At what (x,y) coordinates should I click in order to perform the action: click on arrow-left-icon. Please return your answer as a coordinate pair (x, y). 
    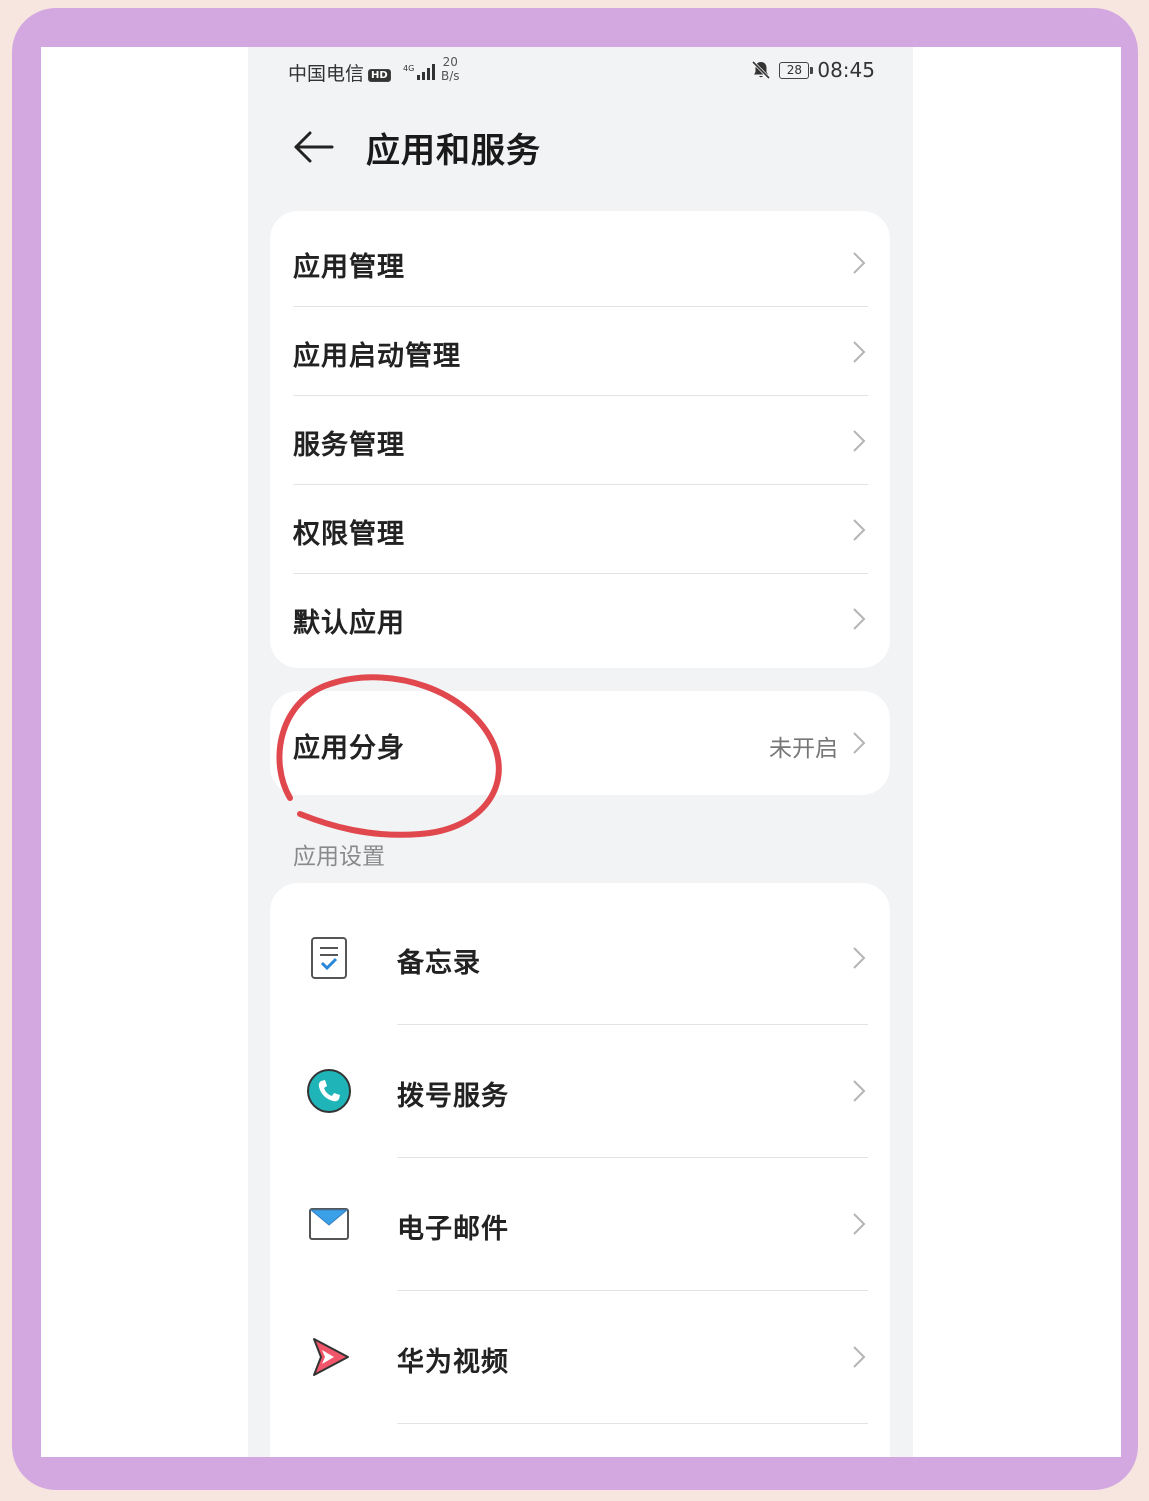
    Looking at the image, I should click on (314, 147).